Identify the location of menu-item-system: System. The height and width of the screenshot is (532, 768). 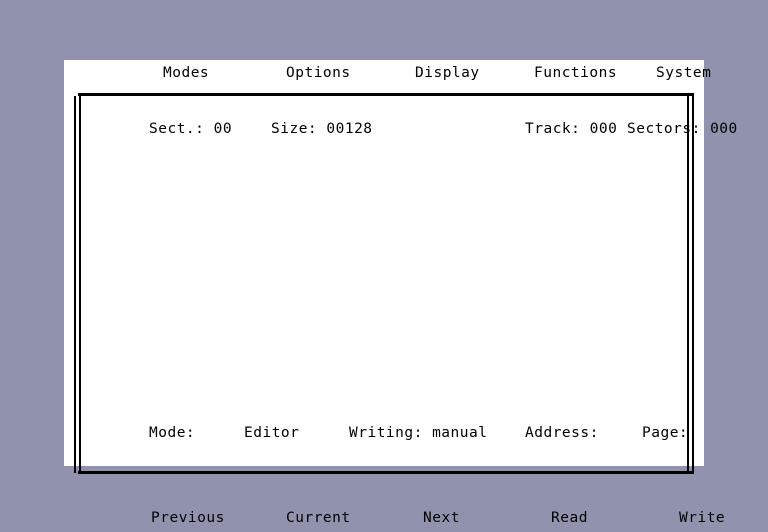
(683, 73).